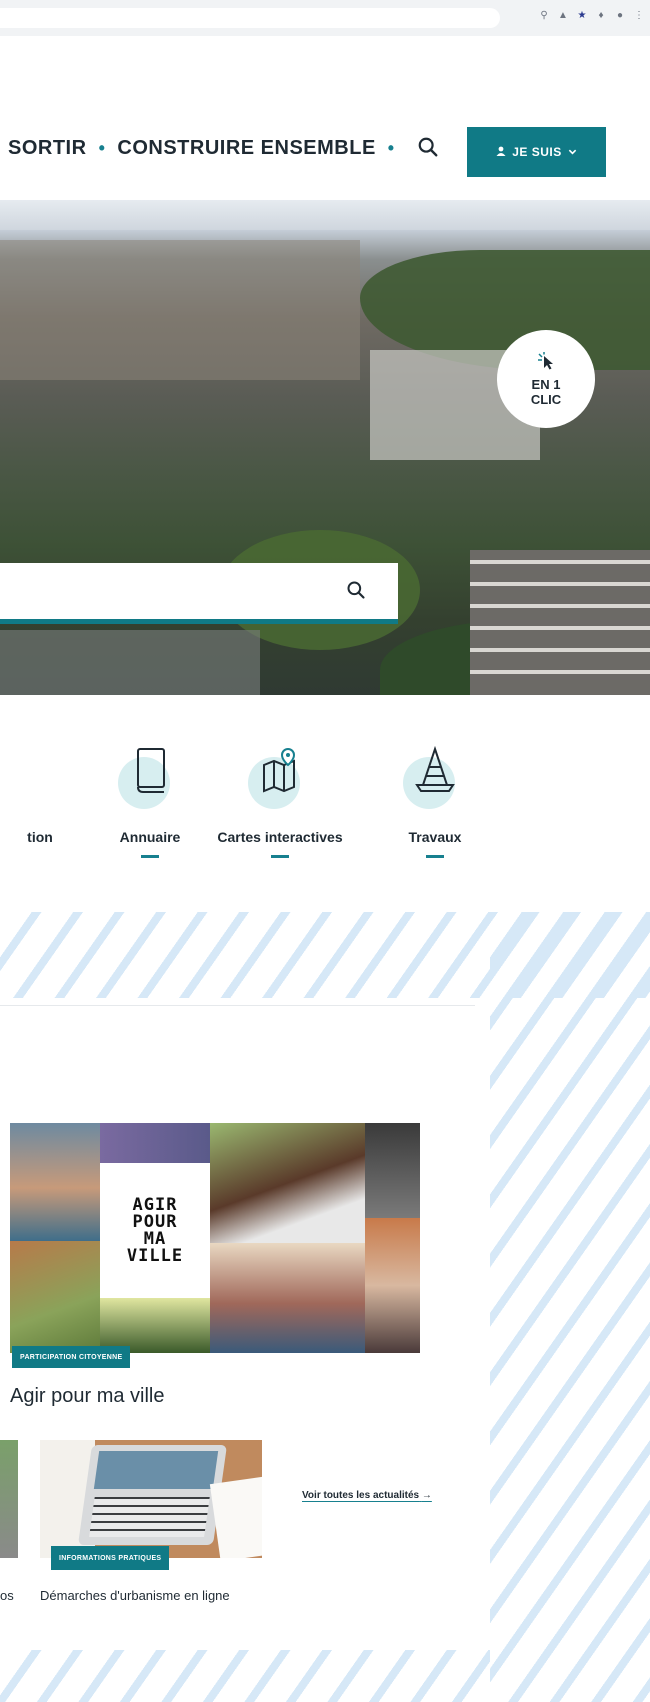 This screenshot has height=1702, width=650. I want to click on cursor-click-icon, so click(546, 362).